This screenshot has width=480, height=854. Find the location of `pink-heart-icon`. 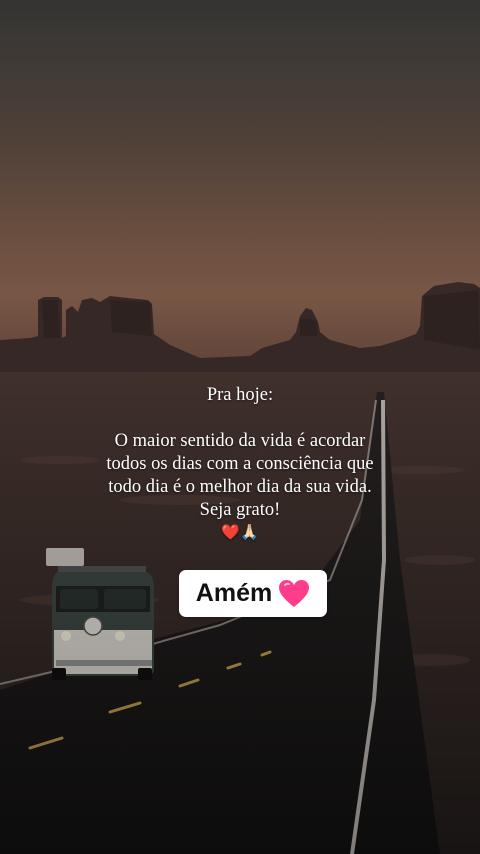

pink-heart-icon is located at coordinates (294, 593).